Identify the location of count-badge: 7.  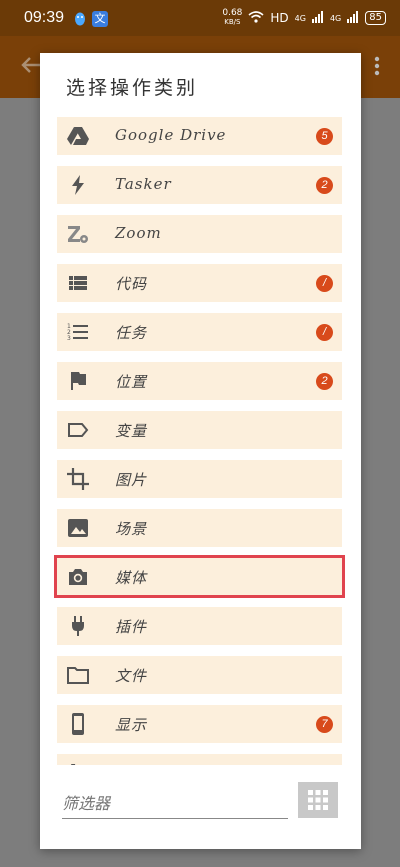
(324, 724).